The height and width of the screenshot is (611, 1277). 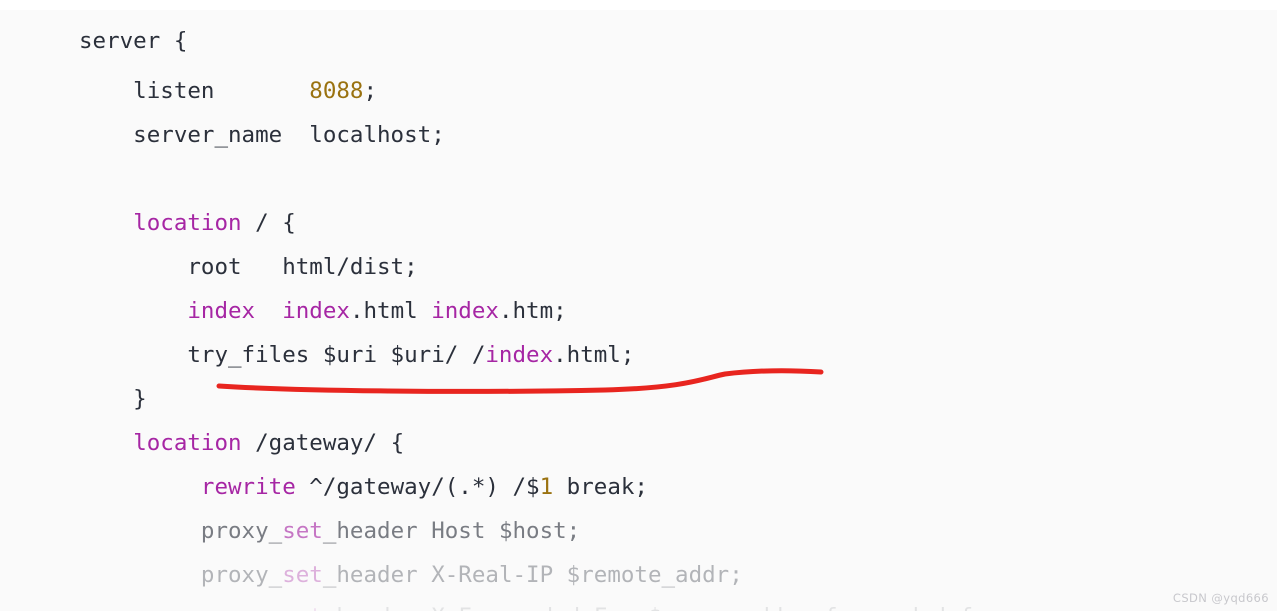 I want to click on code-line: server_name localhost;, so click(x=262, y=135).